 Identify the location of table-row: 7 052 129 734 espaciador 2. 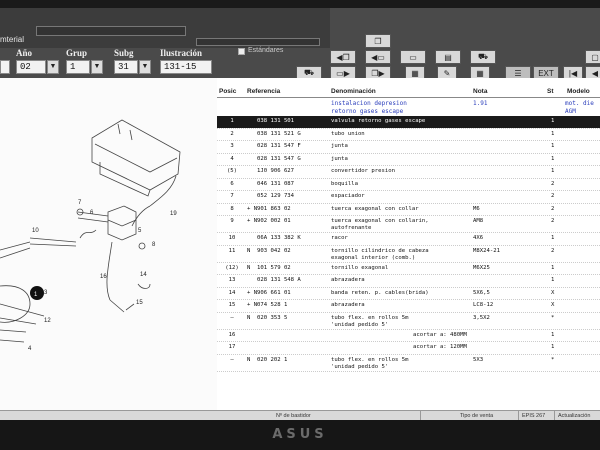
(408, 197).